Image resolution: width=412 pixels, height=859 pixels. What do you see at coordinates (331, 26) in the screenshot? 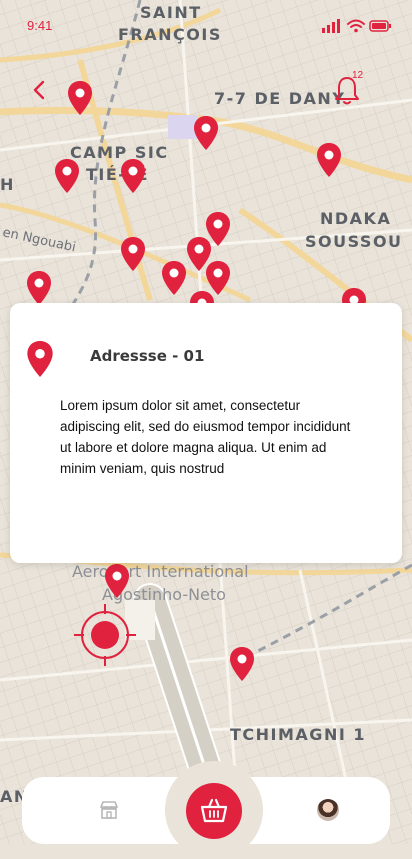
I see `signal-icon` at bounding box center [331, 26].